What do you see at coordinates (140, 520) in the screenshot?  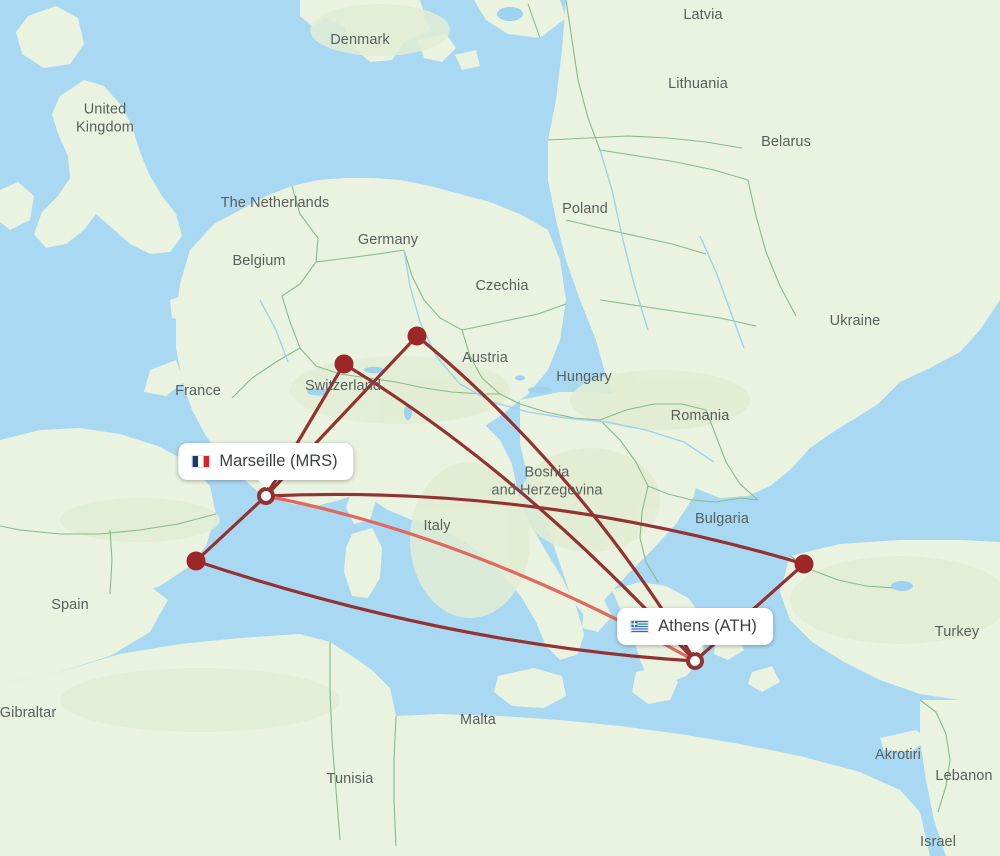 I see `terrain-pyrenees` at bounding box center [140, 520].